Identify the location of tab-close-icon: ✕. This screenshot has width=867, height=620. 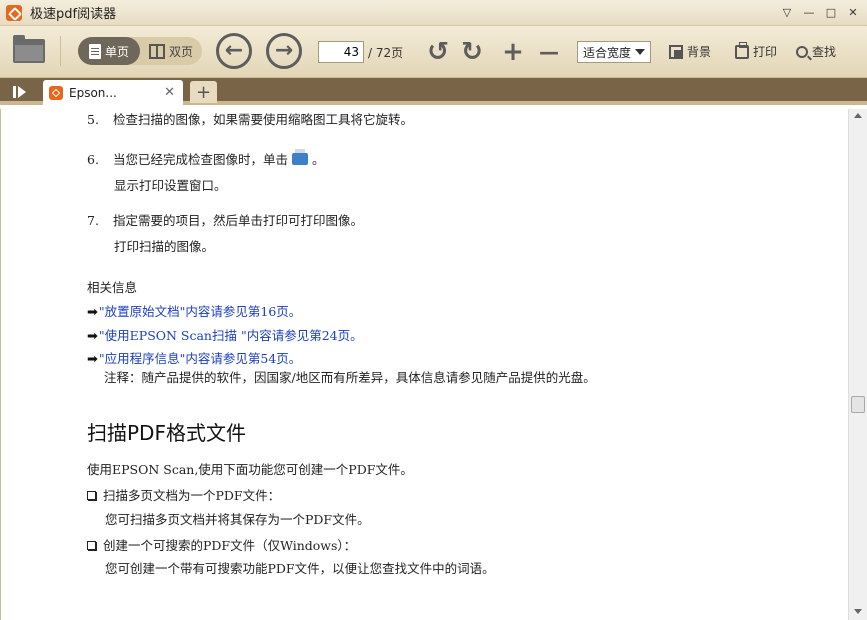
(169, 92).